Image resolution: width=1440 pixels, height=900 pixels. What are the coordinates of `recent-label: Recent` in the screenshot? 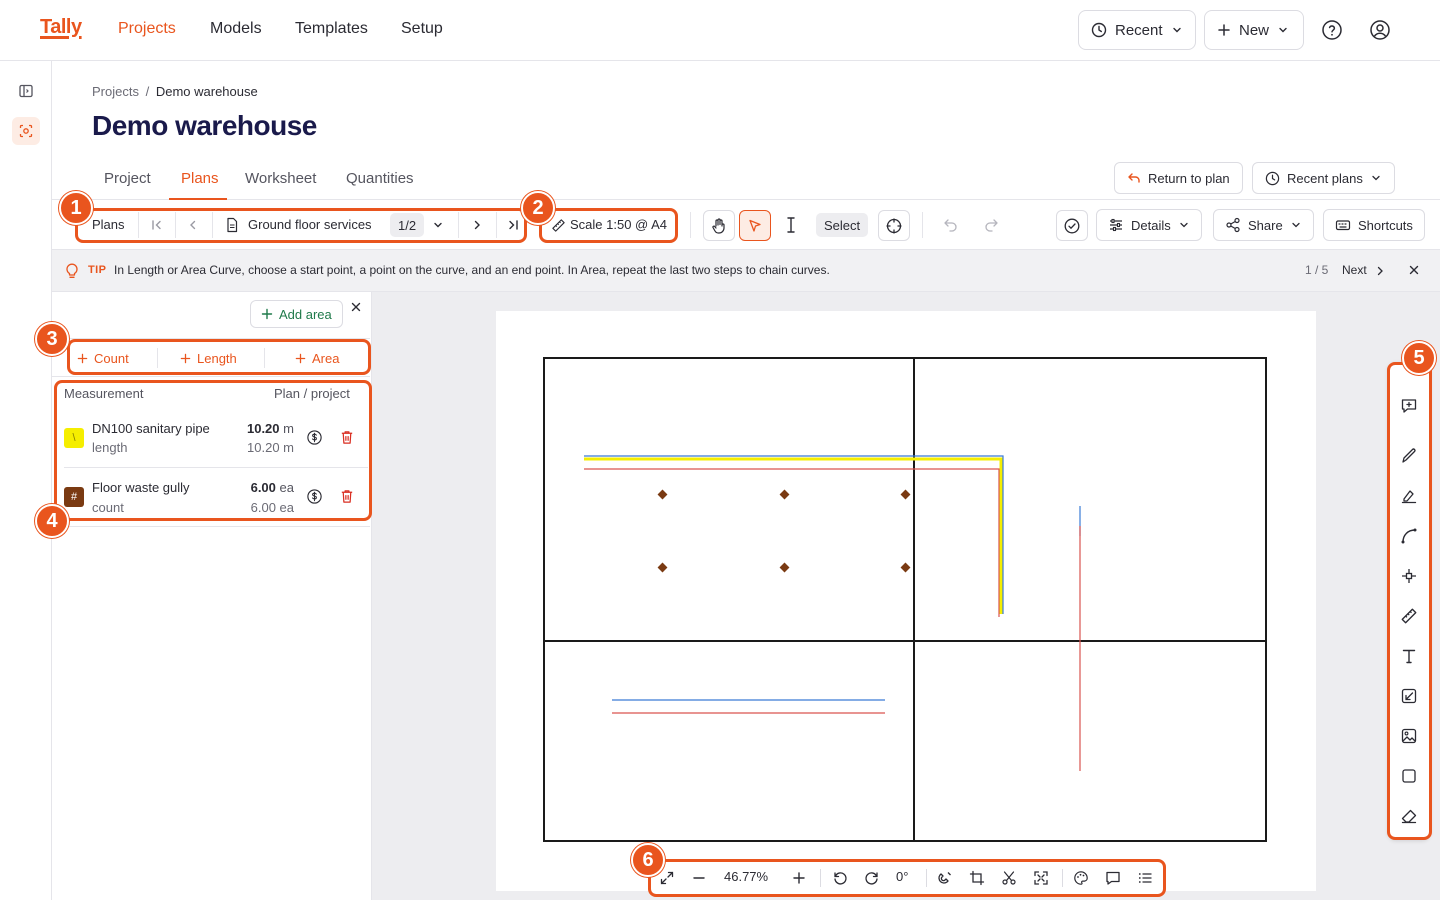 It's located at (1139, 30).